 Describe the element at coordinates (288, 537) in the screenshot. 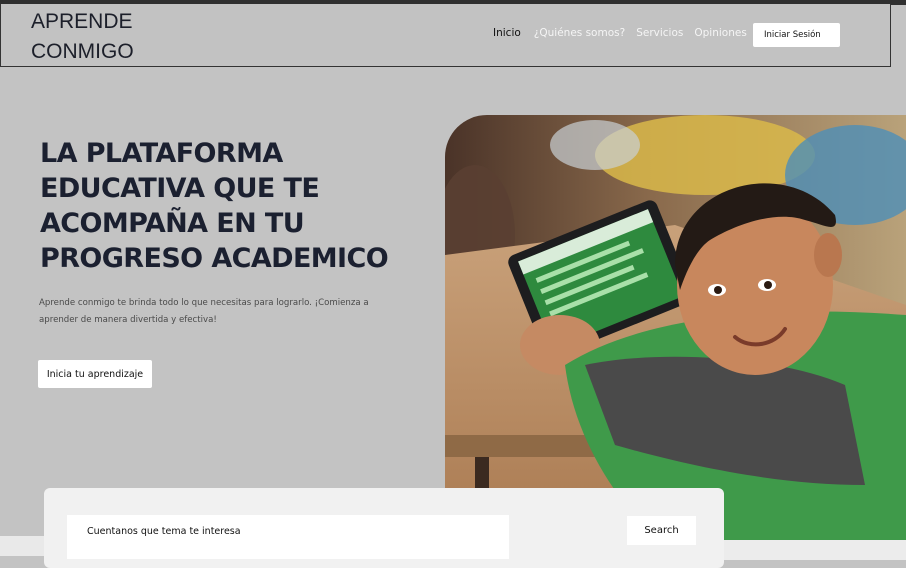

I see `topic-search-input` at that location.